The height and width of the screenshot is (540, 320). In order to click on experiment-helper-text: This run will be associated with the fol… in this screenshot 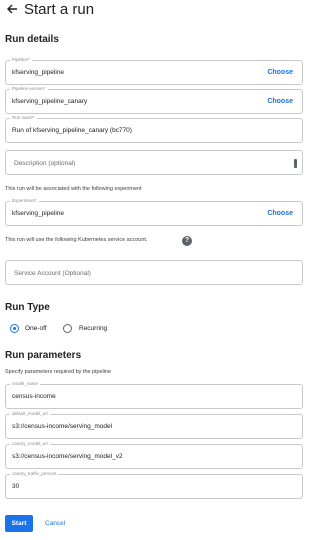, I will do `click(73, 189)`.